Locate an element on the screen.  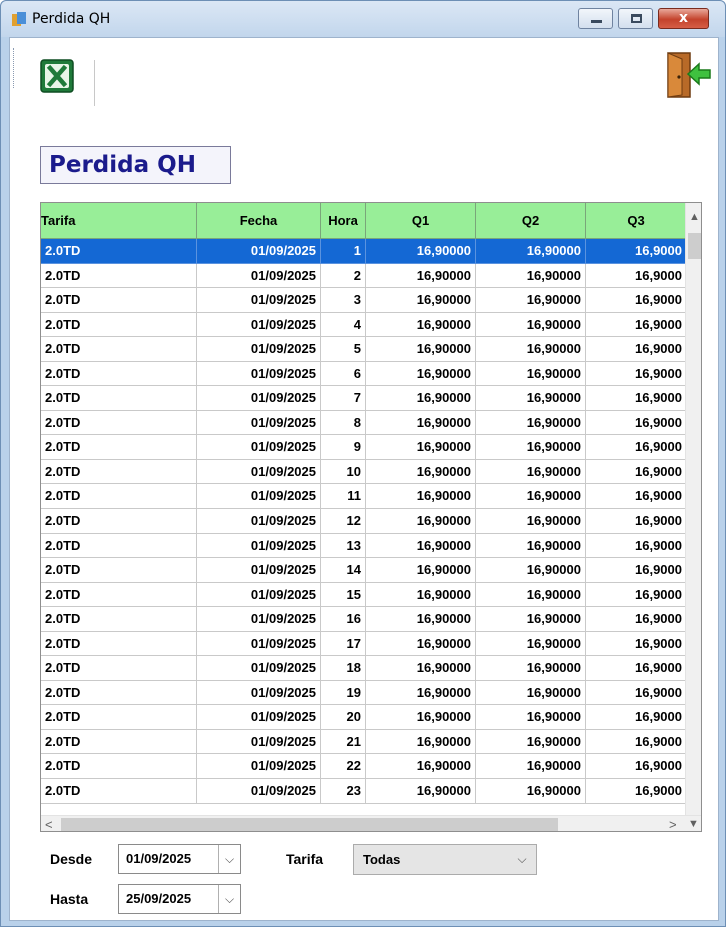
vertical-scrollbar: ▲ is located at coordinates (693, 509).